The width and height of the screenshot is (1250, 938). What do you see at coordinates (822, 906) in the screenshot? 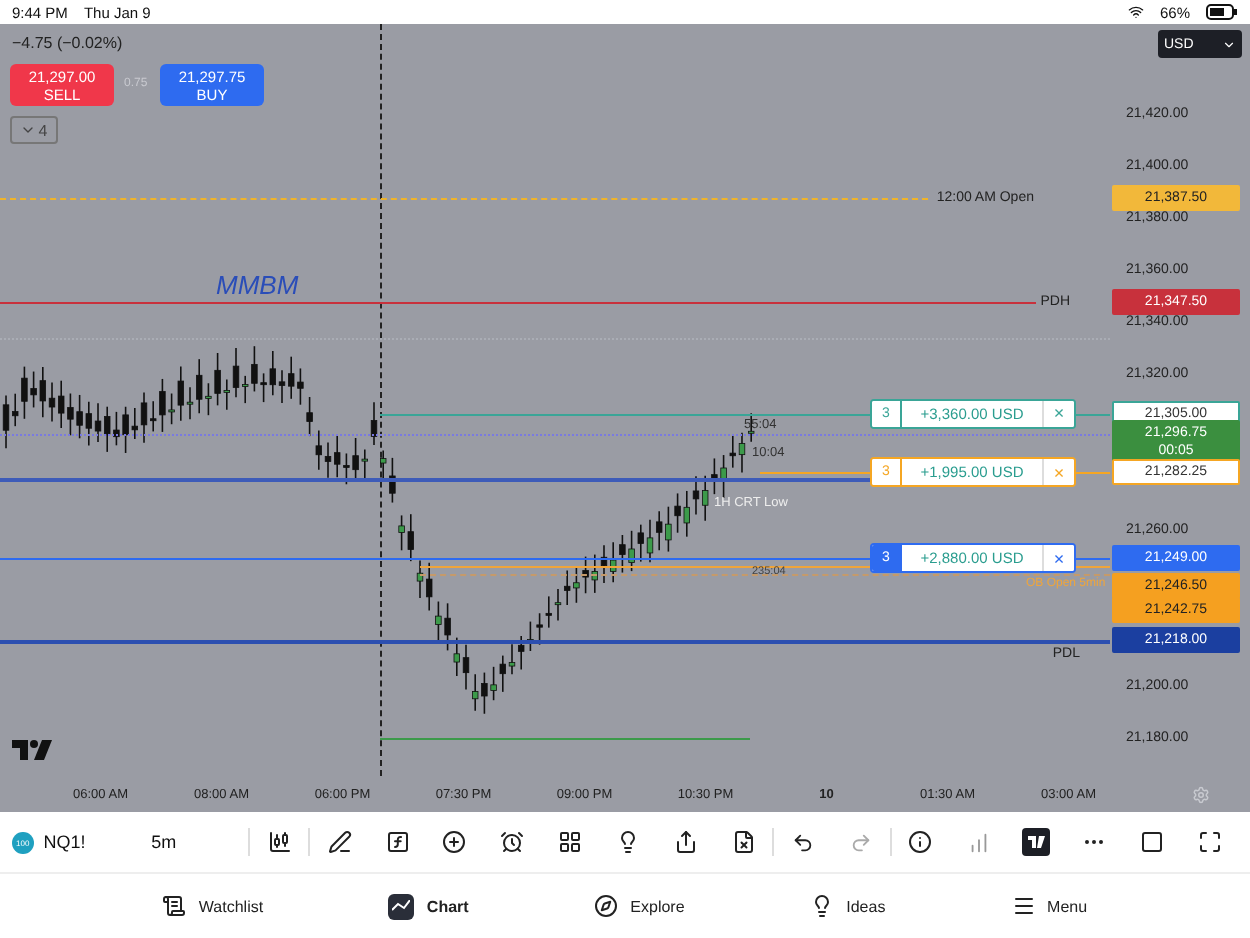
I see `lightbulb-icon` at bounding box center [822, 906].